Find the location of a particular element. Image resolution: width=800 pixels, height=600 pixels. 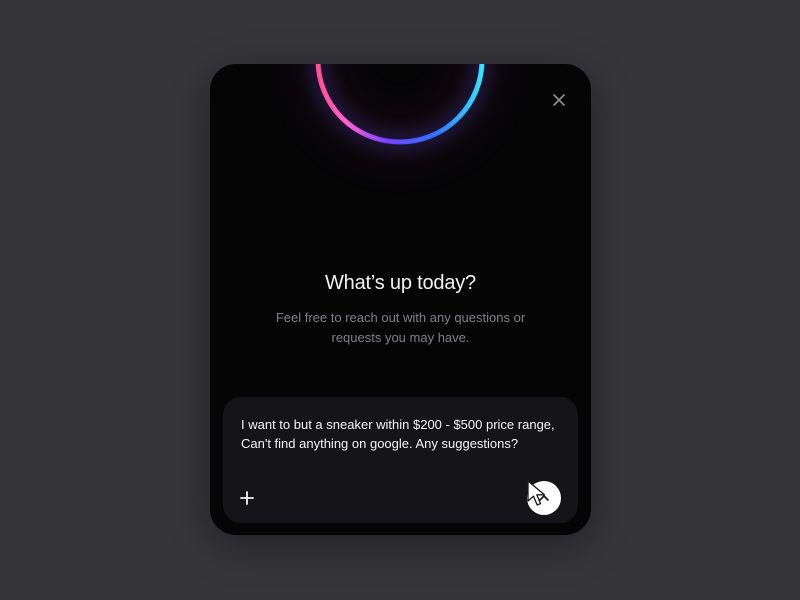

attach-button is located at coordinates (247, 498).